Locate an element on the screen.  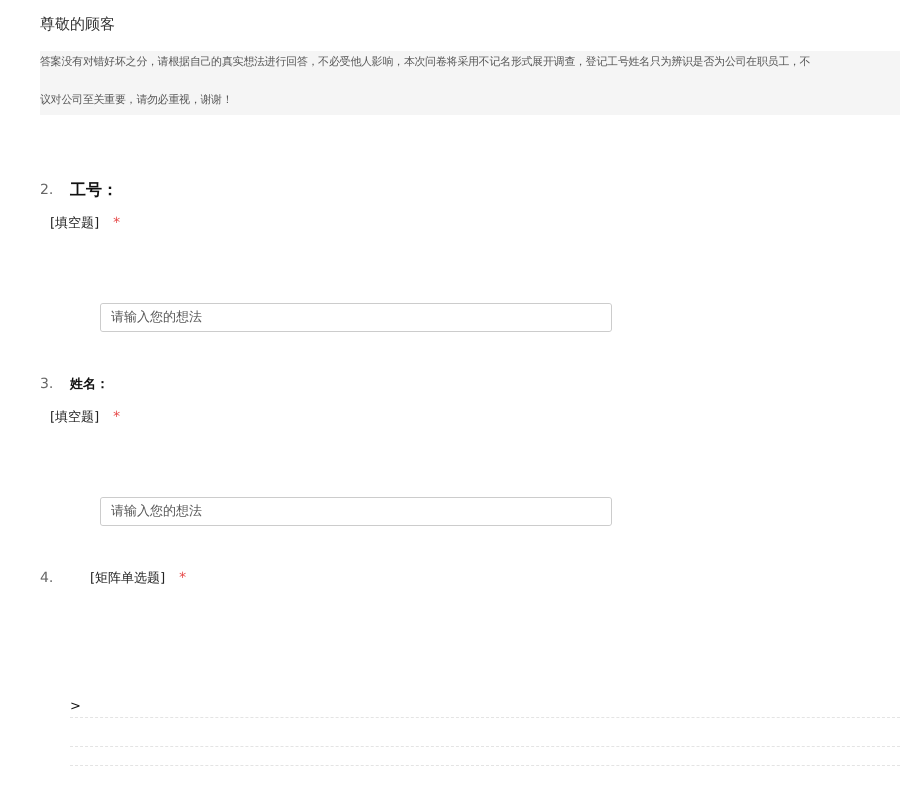
row-marker: > is located at coordinates (76, 707).